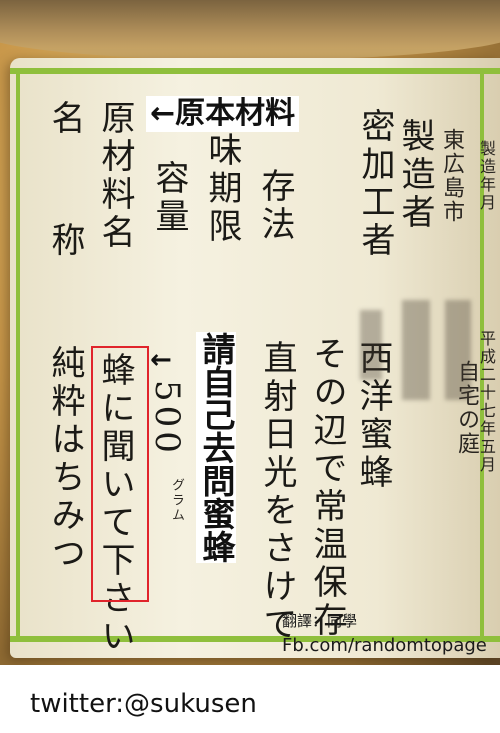  Describe the element at coordinates (458, 350) in the screenshot. I see `redacted-address` at that location.